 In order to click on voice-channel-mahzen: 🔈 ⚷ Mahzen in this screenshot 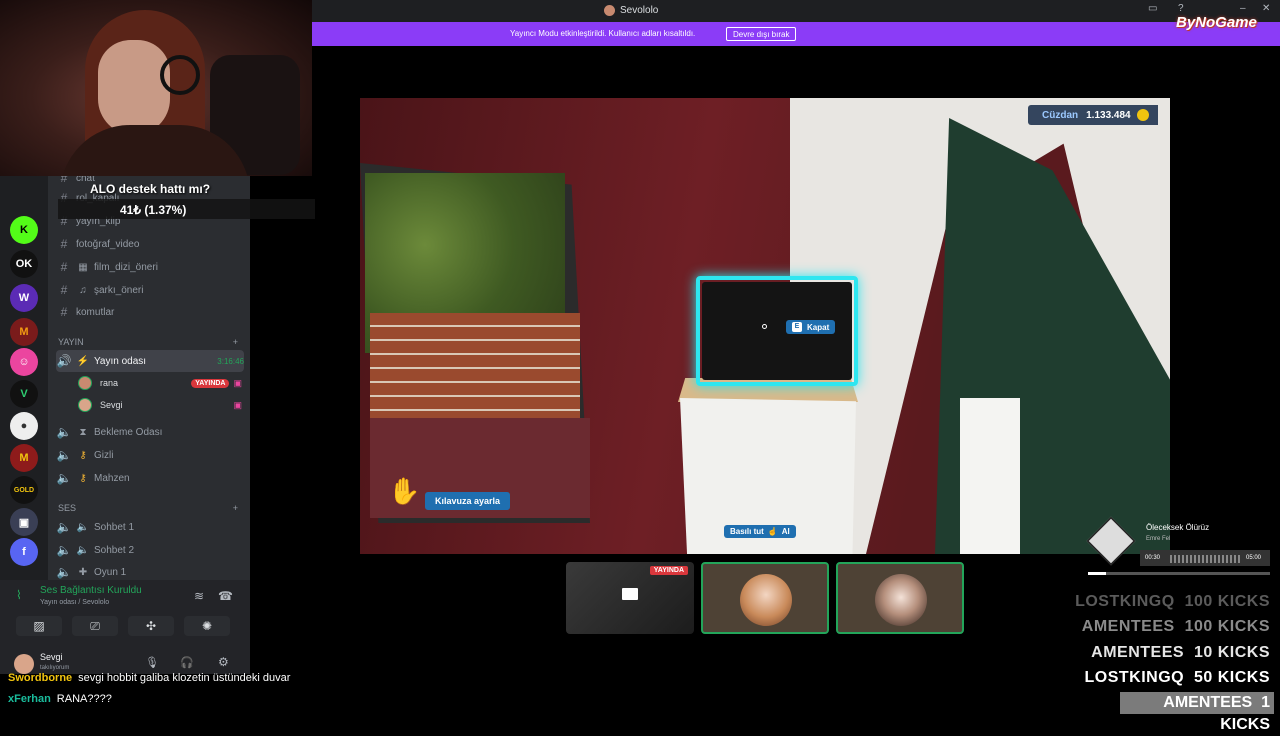, I will do `click(150, 478)`.